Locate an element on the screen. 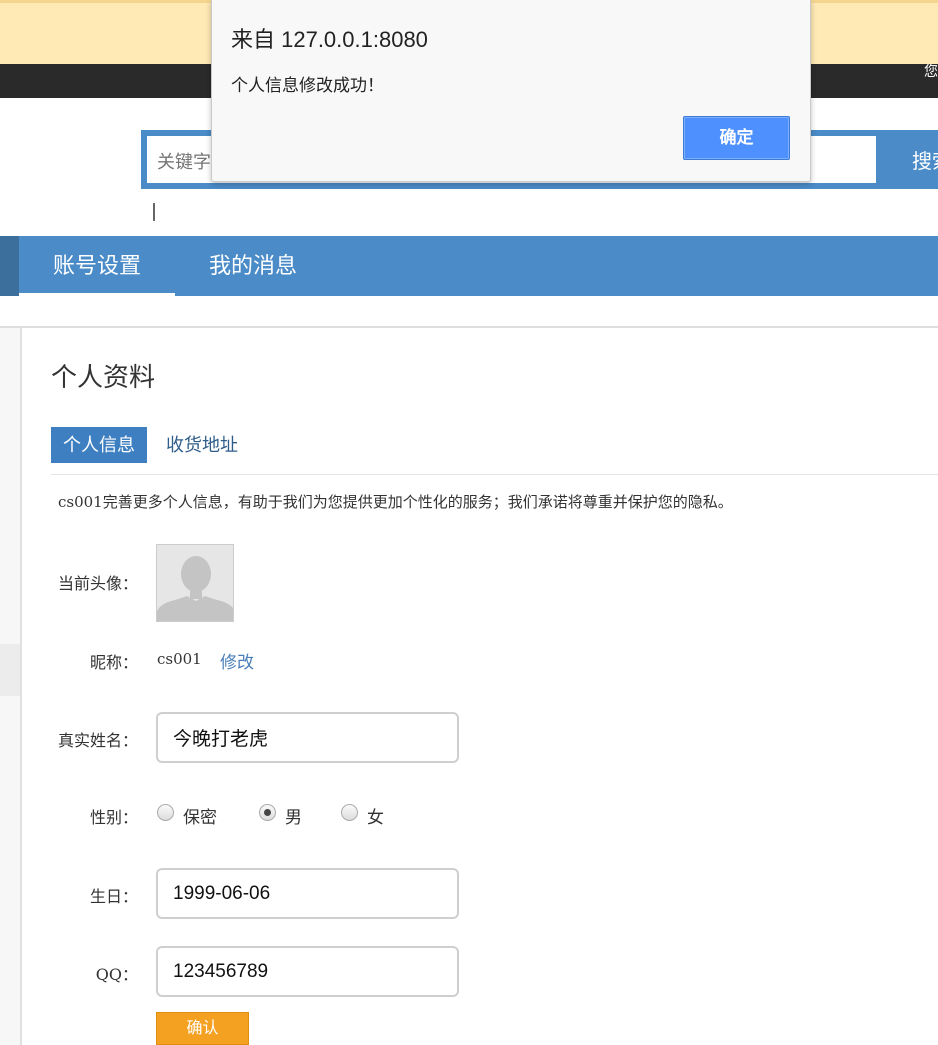  subtab-shipping-address: 收货地址 is located at coordinates (202, 445).